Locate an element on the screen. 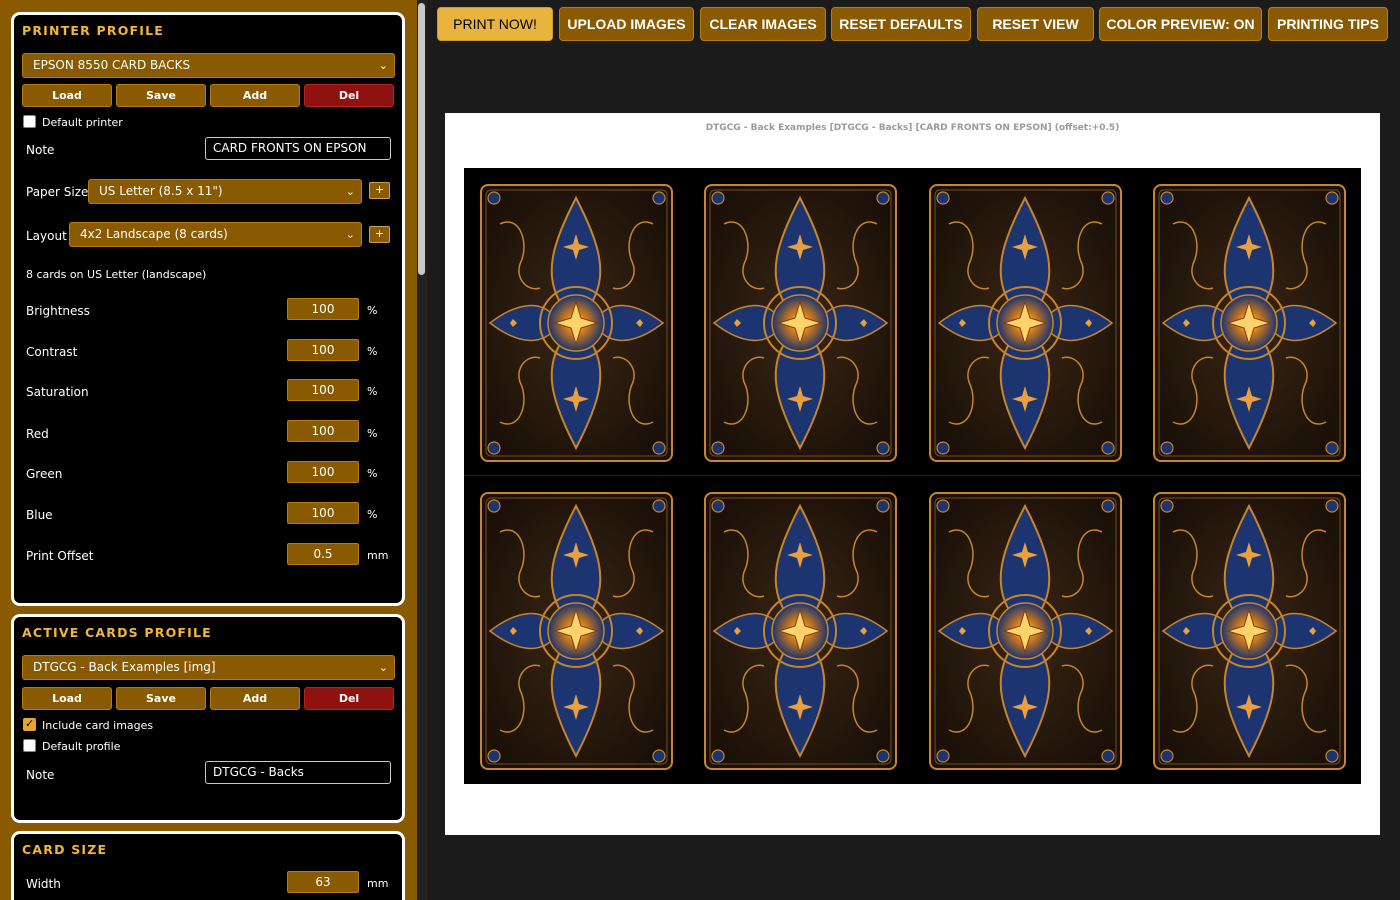 The width and height of the screenshot is (1400, 900). select-value: US Letter (8.5 x 11") is located at coordinates (161, 191).